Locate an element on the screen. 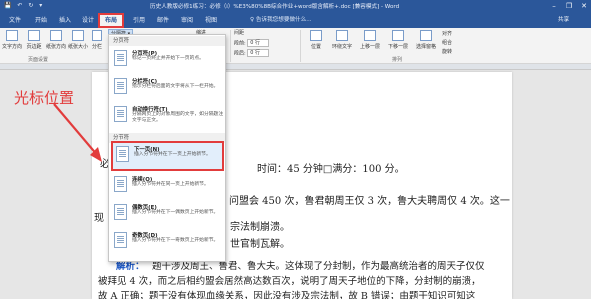  menu-item-text-wrapping-break: 自动换行符(T) 分隔网页上的对象周围的文字，如分隔题注文字与正文。 is located at coordinates (167, 116).